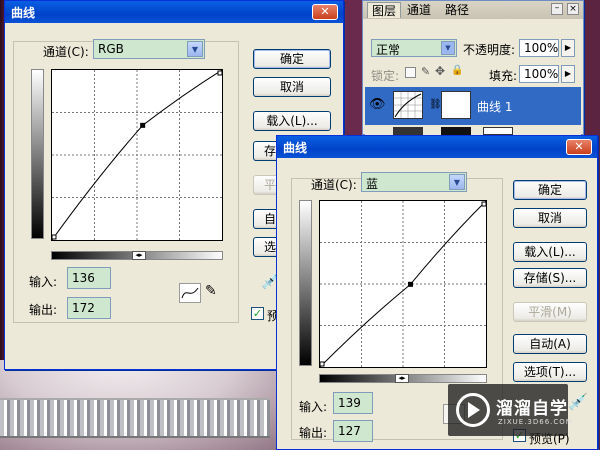 This screenshot has height=450, width=600. What do you see at coordinates (408, 105) in the screenshot?
I see `curves-adjustment-icon` at bounding box center [408, 105].